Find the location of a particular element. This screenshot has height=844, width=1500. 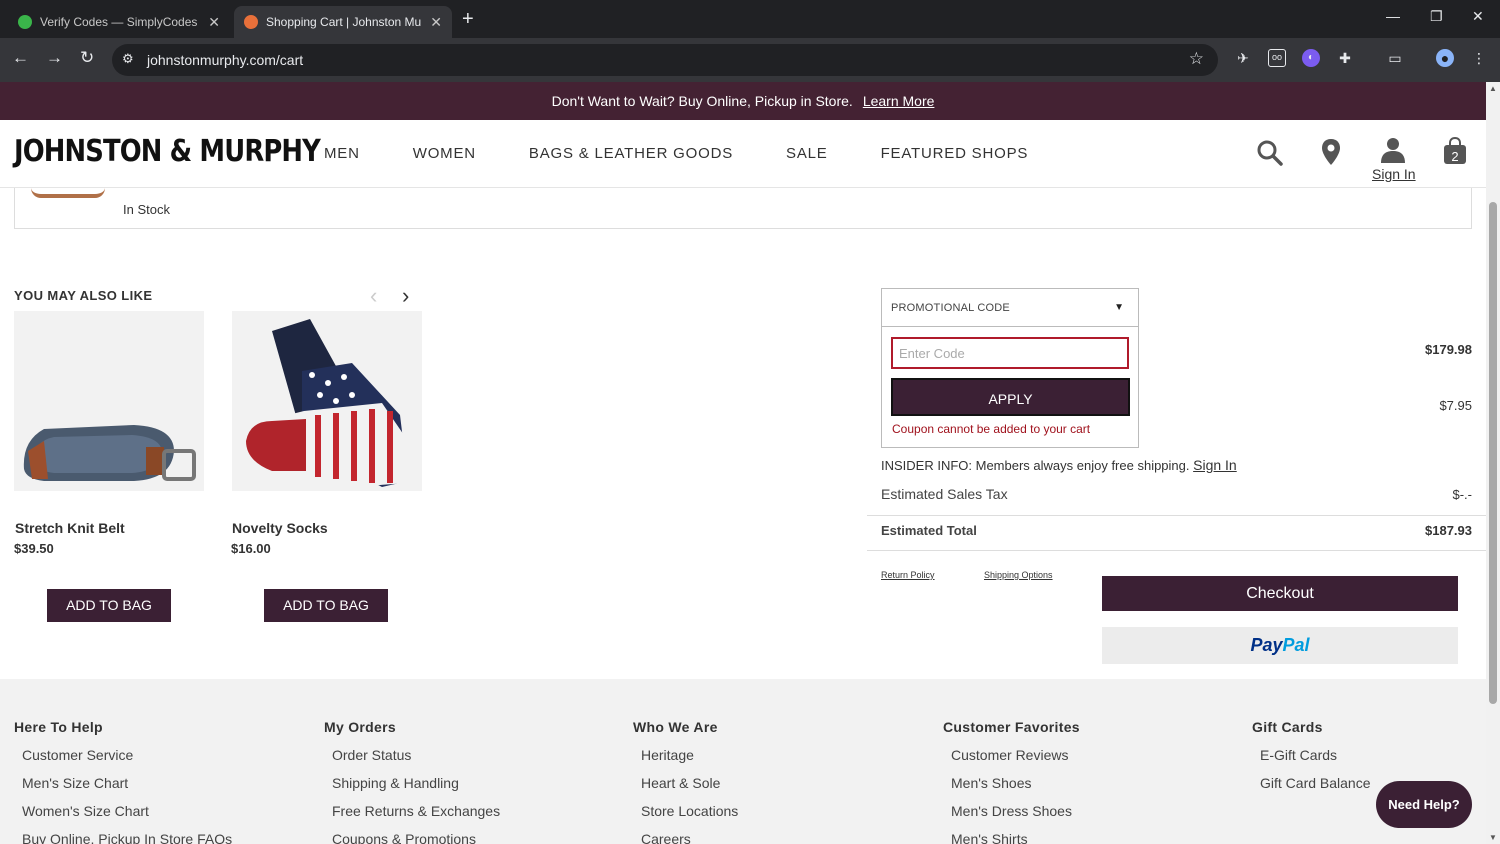

footer-column-title: Customer Favorites is located at coordinates (1011, 727).